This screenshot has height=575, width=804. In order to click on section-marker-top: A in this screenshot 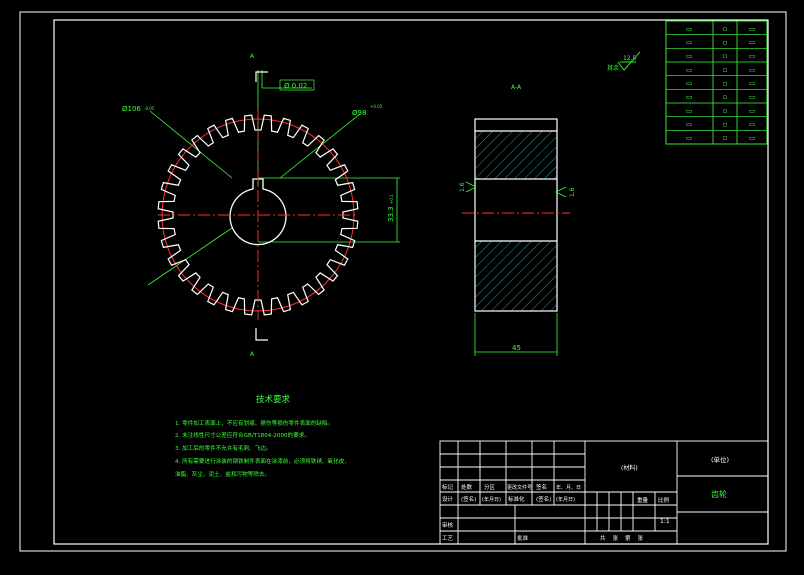, I will do `click(252, 56)`.